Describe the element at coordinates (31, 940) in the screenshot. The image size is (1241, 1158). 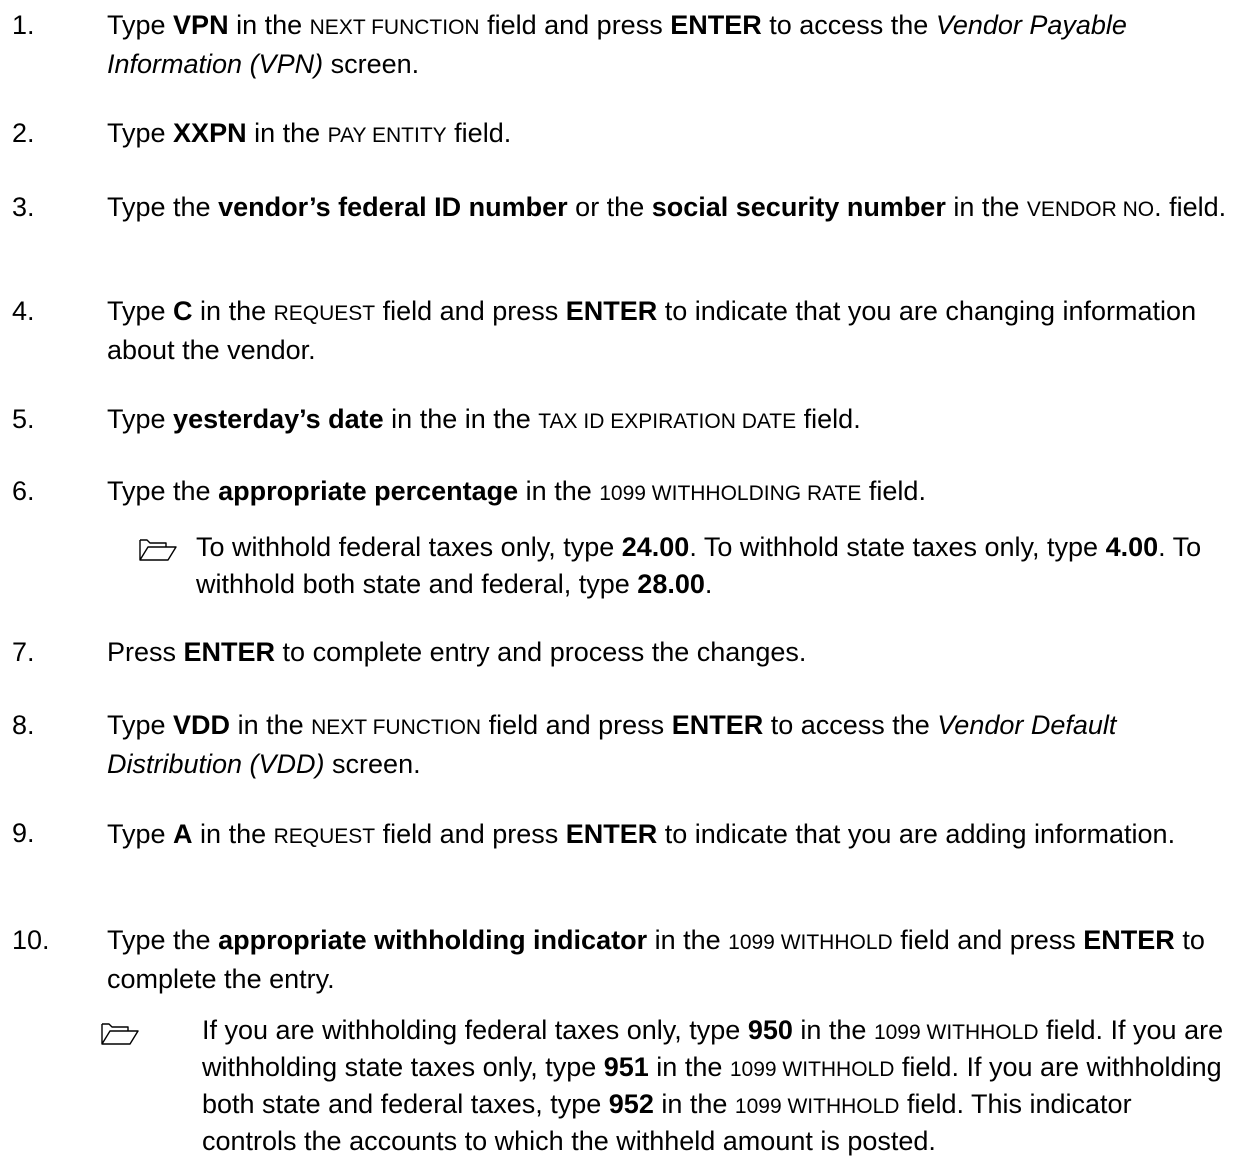
I see `step-number: 10.` at that location.